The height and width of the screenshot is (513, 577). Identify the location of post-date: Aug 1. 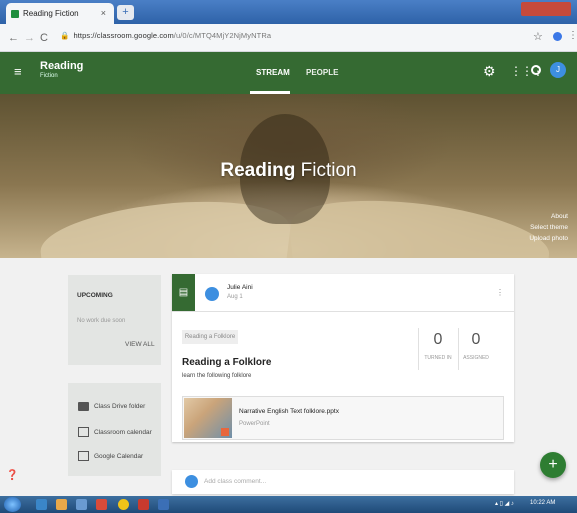
(235, 297).